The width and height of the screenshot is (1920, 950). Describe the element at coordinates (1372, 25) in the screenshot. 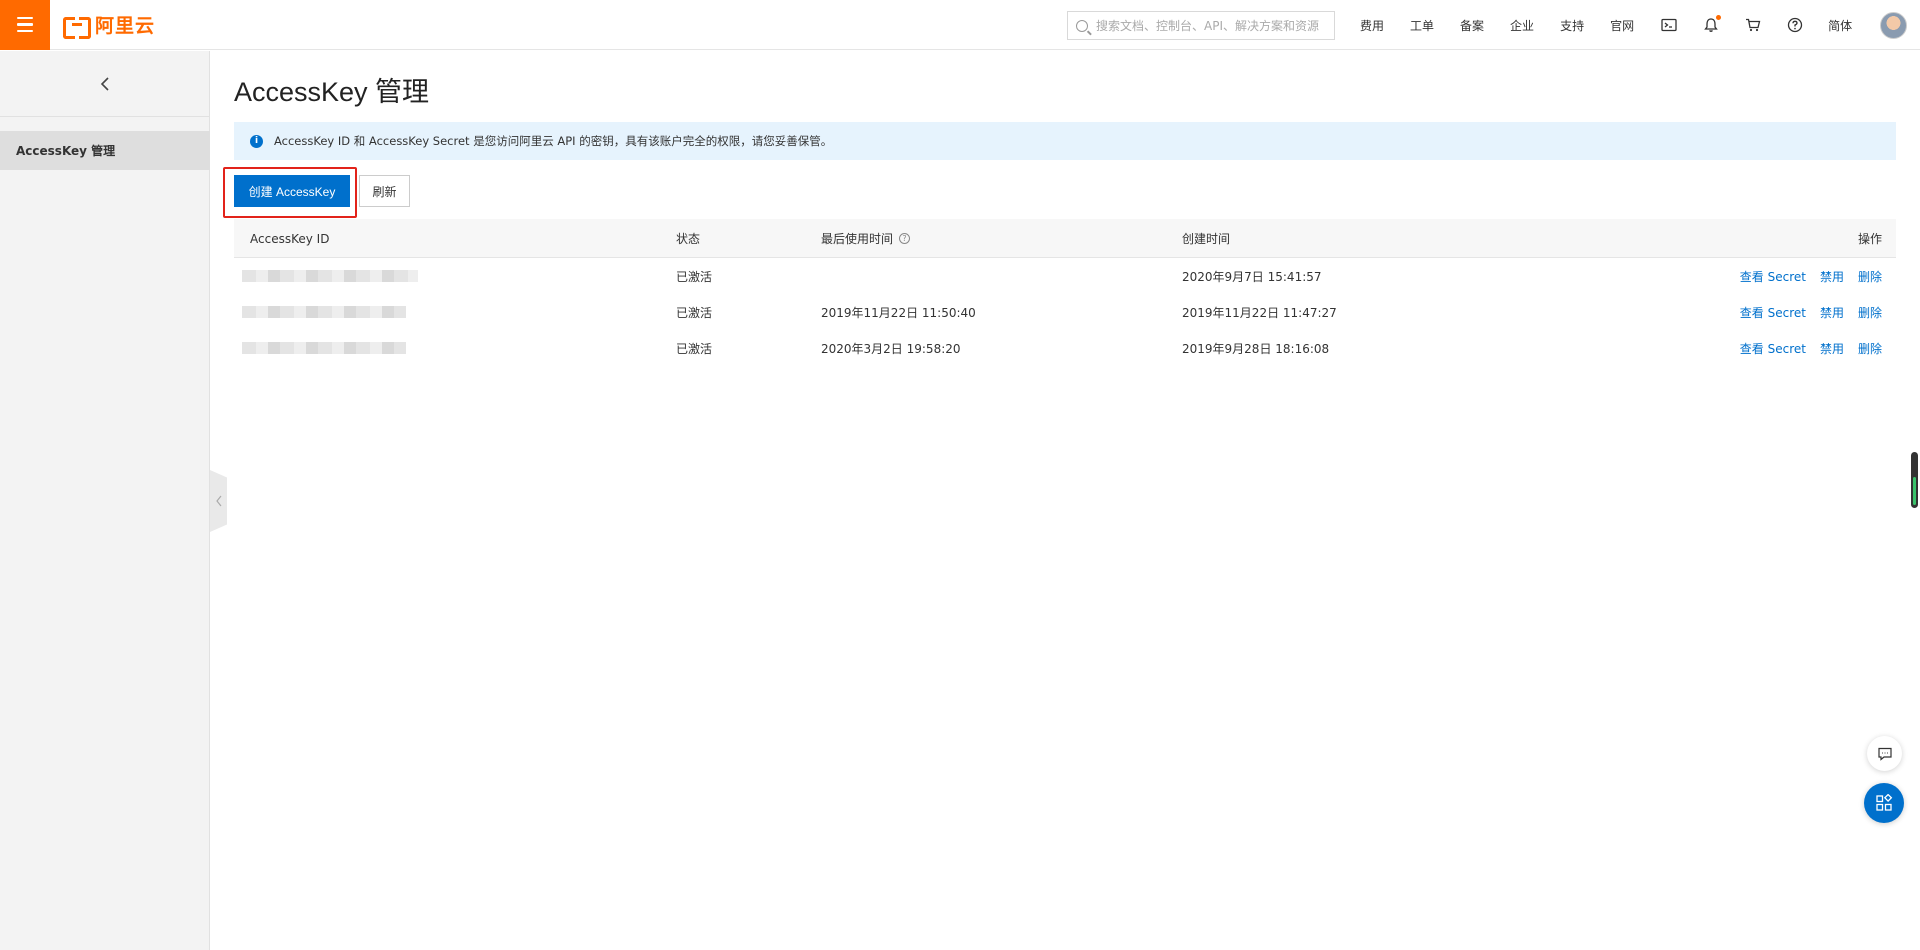

I see `nav-fees: 费用` at that location.